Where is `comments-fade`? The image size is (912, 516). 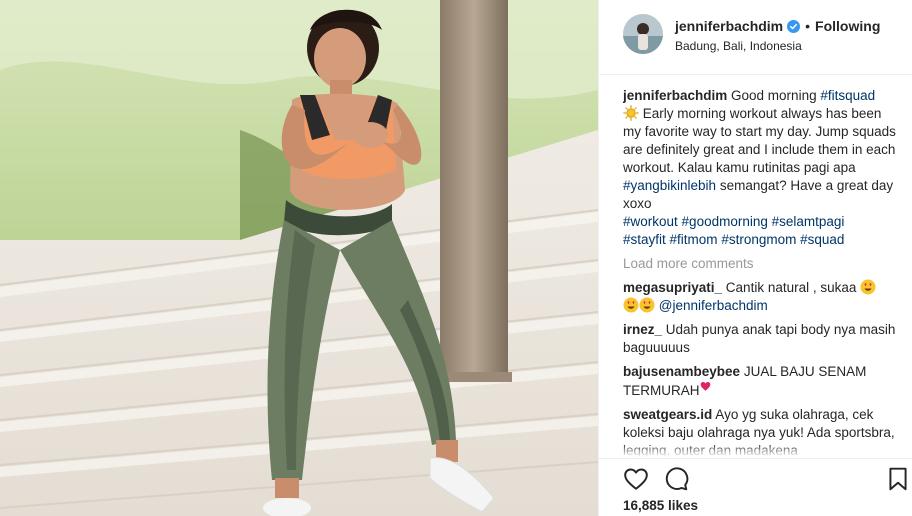 comments-fade is located at coordinates (761, 450).